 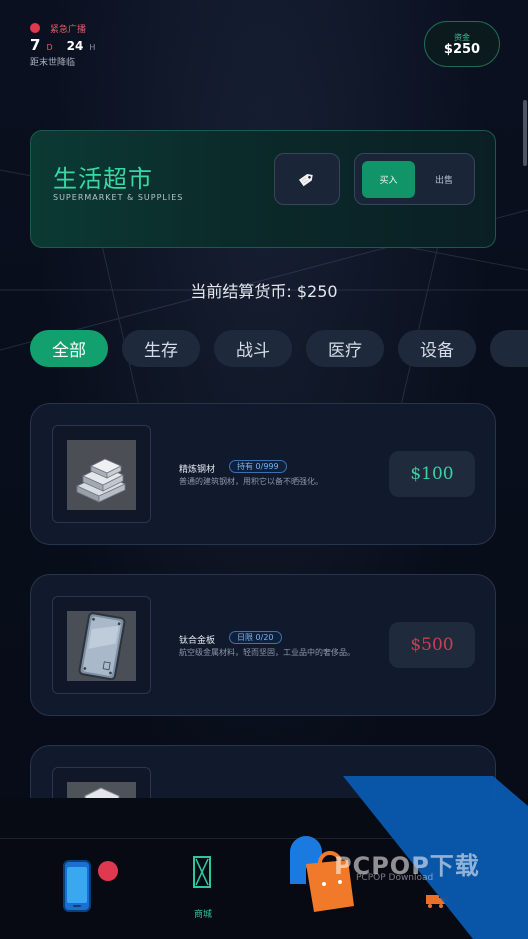 I want to click on shop-subtitle: SUPERMARKET & SUPPLIES, so click(x=118, y=197).